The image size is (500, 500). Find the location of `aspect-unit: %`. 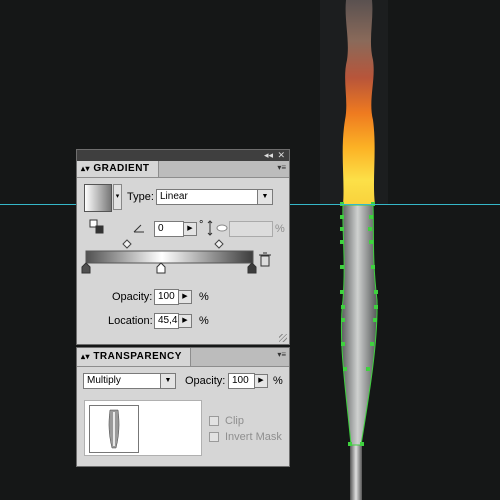

aspect-unit: % is located at coordinates (280, 229).